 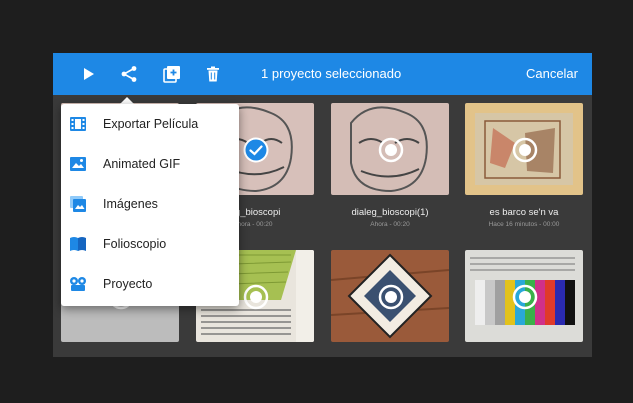 I want to click on share-icon, so click(x=129, y=74).